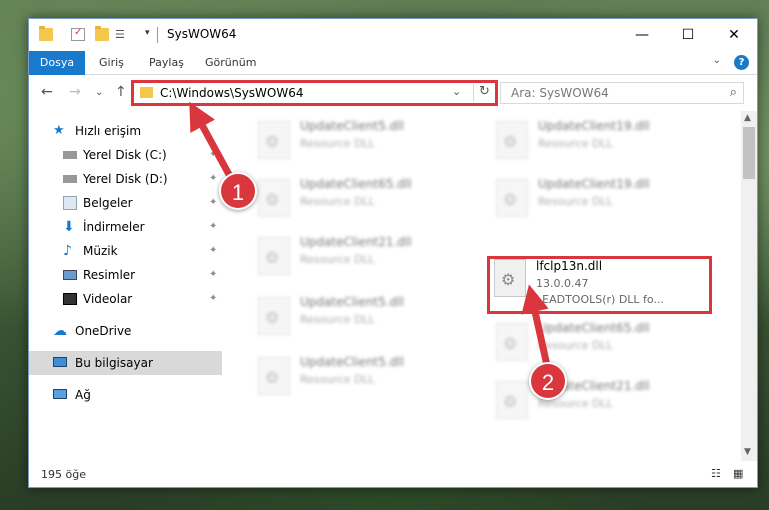 The width and height of the screenshot is (769, 510). Describe the element at coordinates (78, 34) in the screenshot. I see `properties-icon: ✓` at that location.